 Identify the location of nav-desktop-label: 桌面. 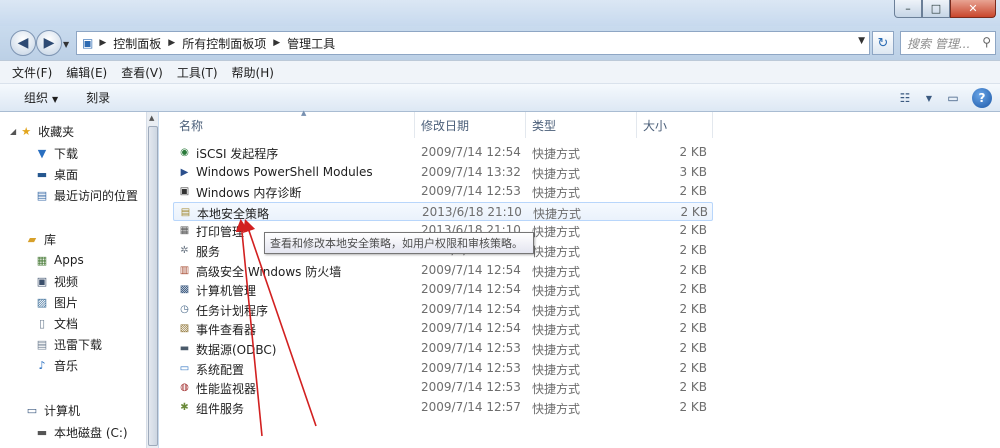
(66, 174).